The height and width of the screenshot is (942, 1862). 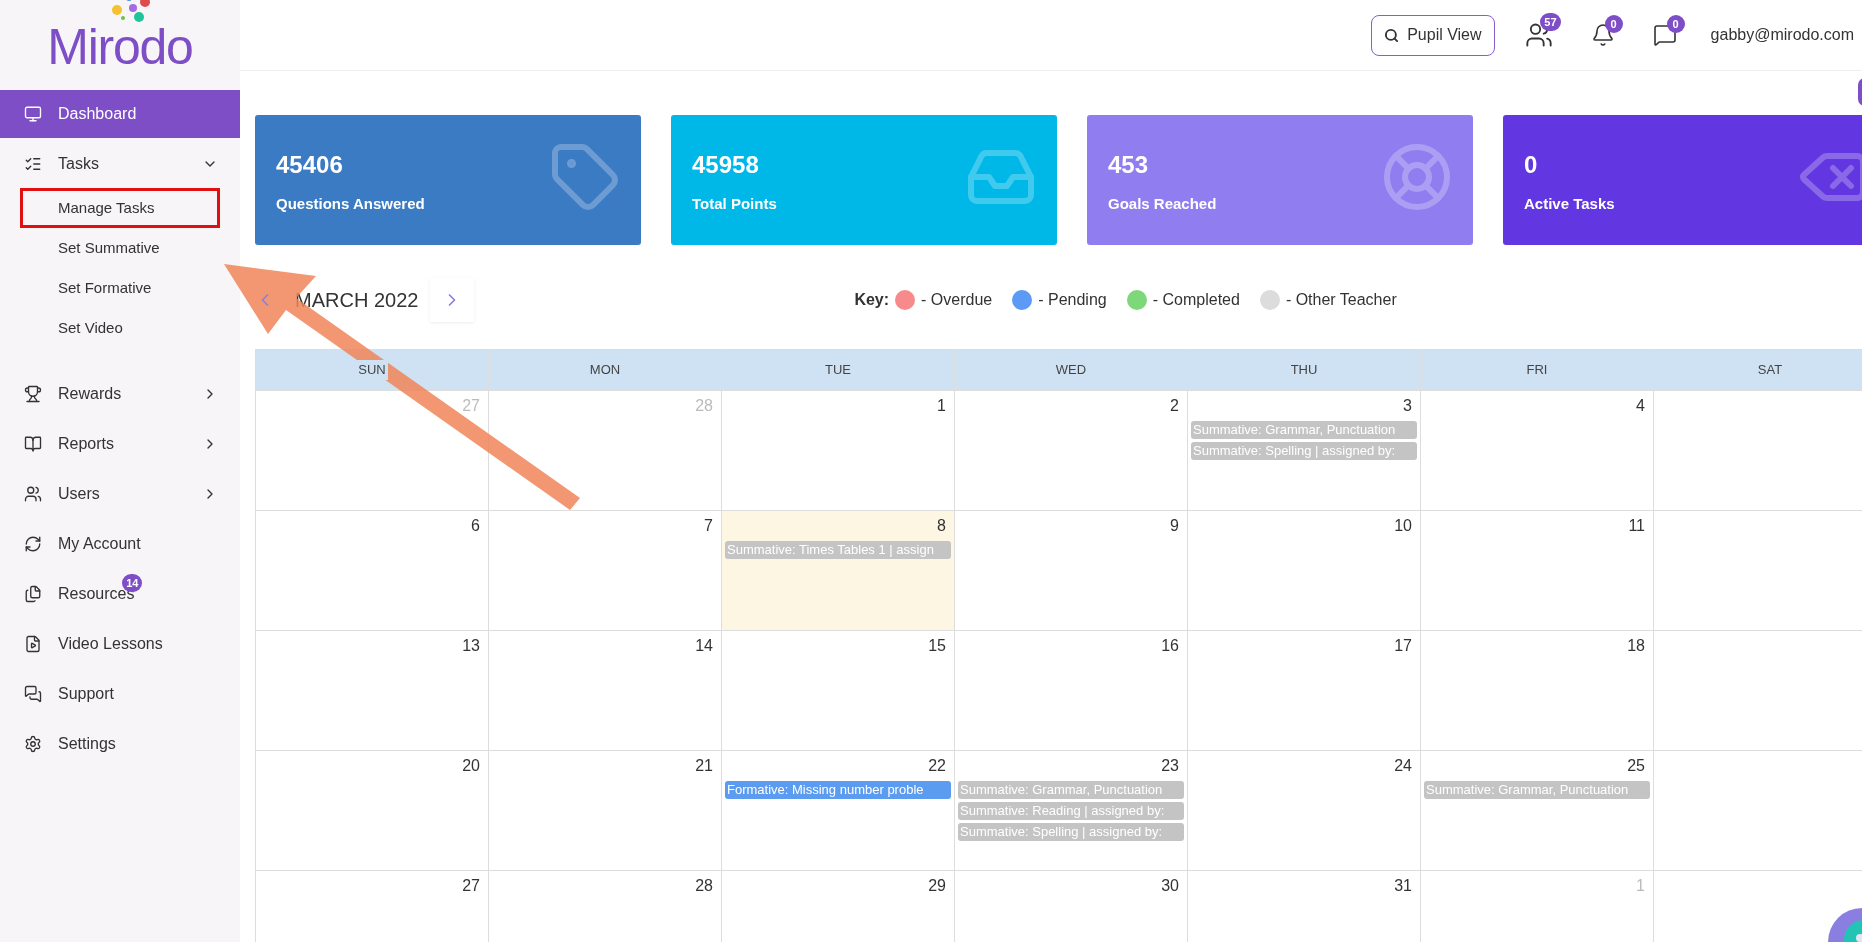 What do you see at coordinates (1072, 300) in the screenshot?
I see `legend-label: - Pending` at bounding box center [1072, 300].